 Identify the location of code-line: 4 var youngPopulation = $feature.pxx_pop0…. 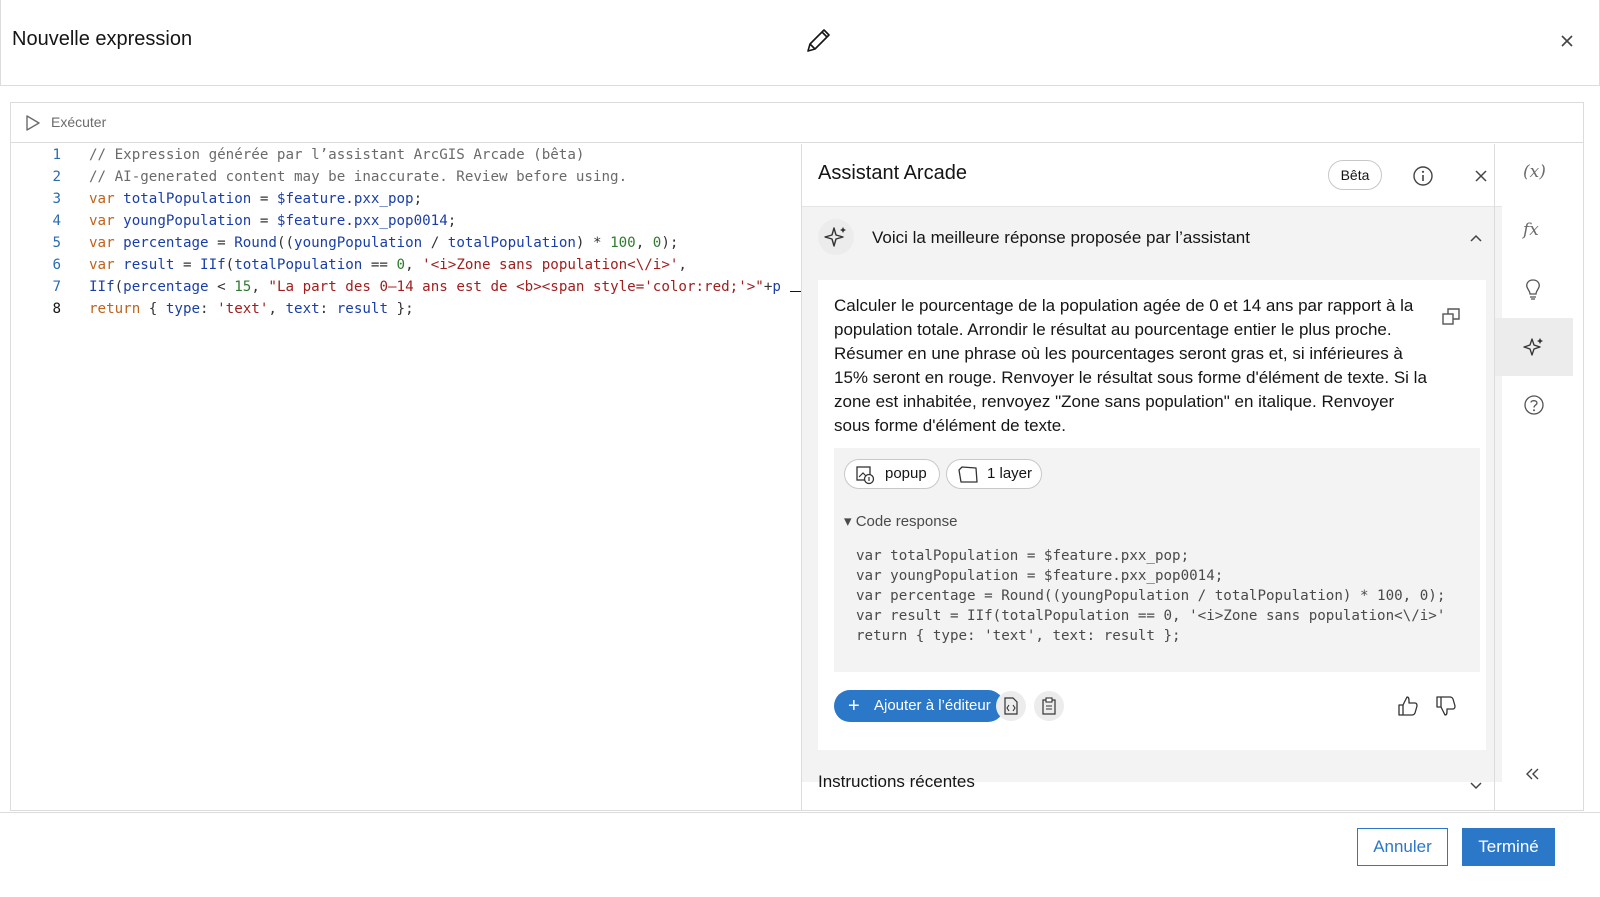
(406, 221).